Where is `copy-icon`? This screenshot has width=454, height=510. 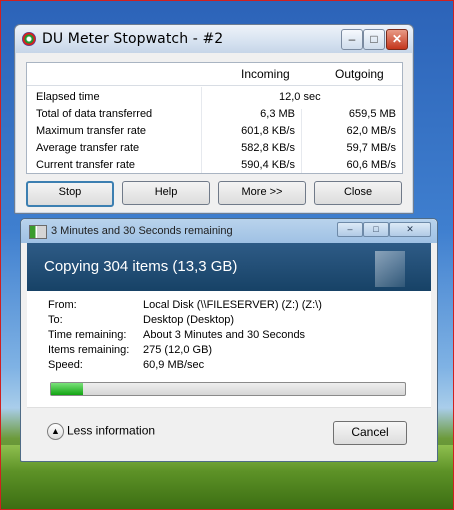 copy-icon is located at coordinates (38, 232).